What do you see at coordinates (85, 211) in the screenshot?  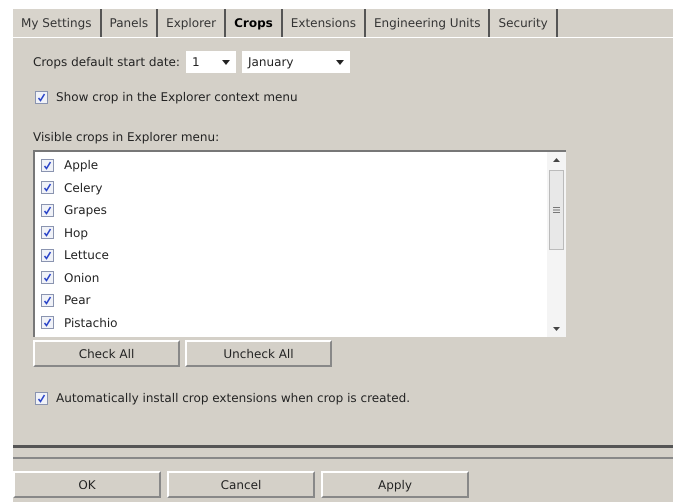 I see `crop-label: Grapes` at bounding box center [85, 211].